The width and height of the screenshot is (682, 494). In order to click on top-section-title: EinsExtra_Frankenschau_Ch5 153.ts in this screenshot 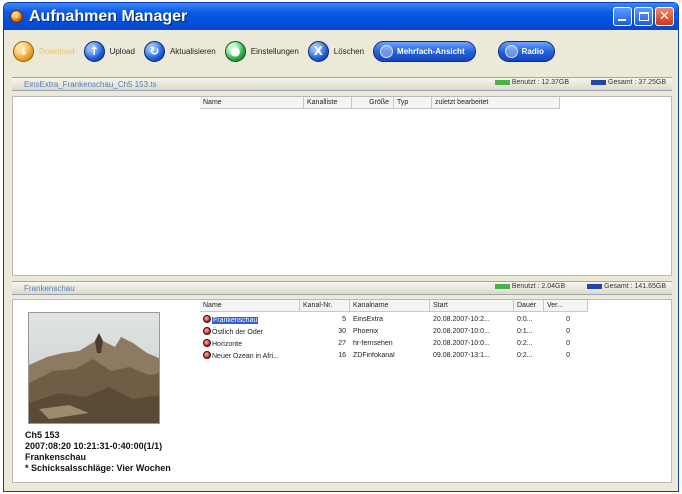, I will do `click(90, 84)`.